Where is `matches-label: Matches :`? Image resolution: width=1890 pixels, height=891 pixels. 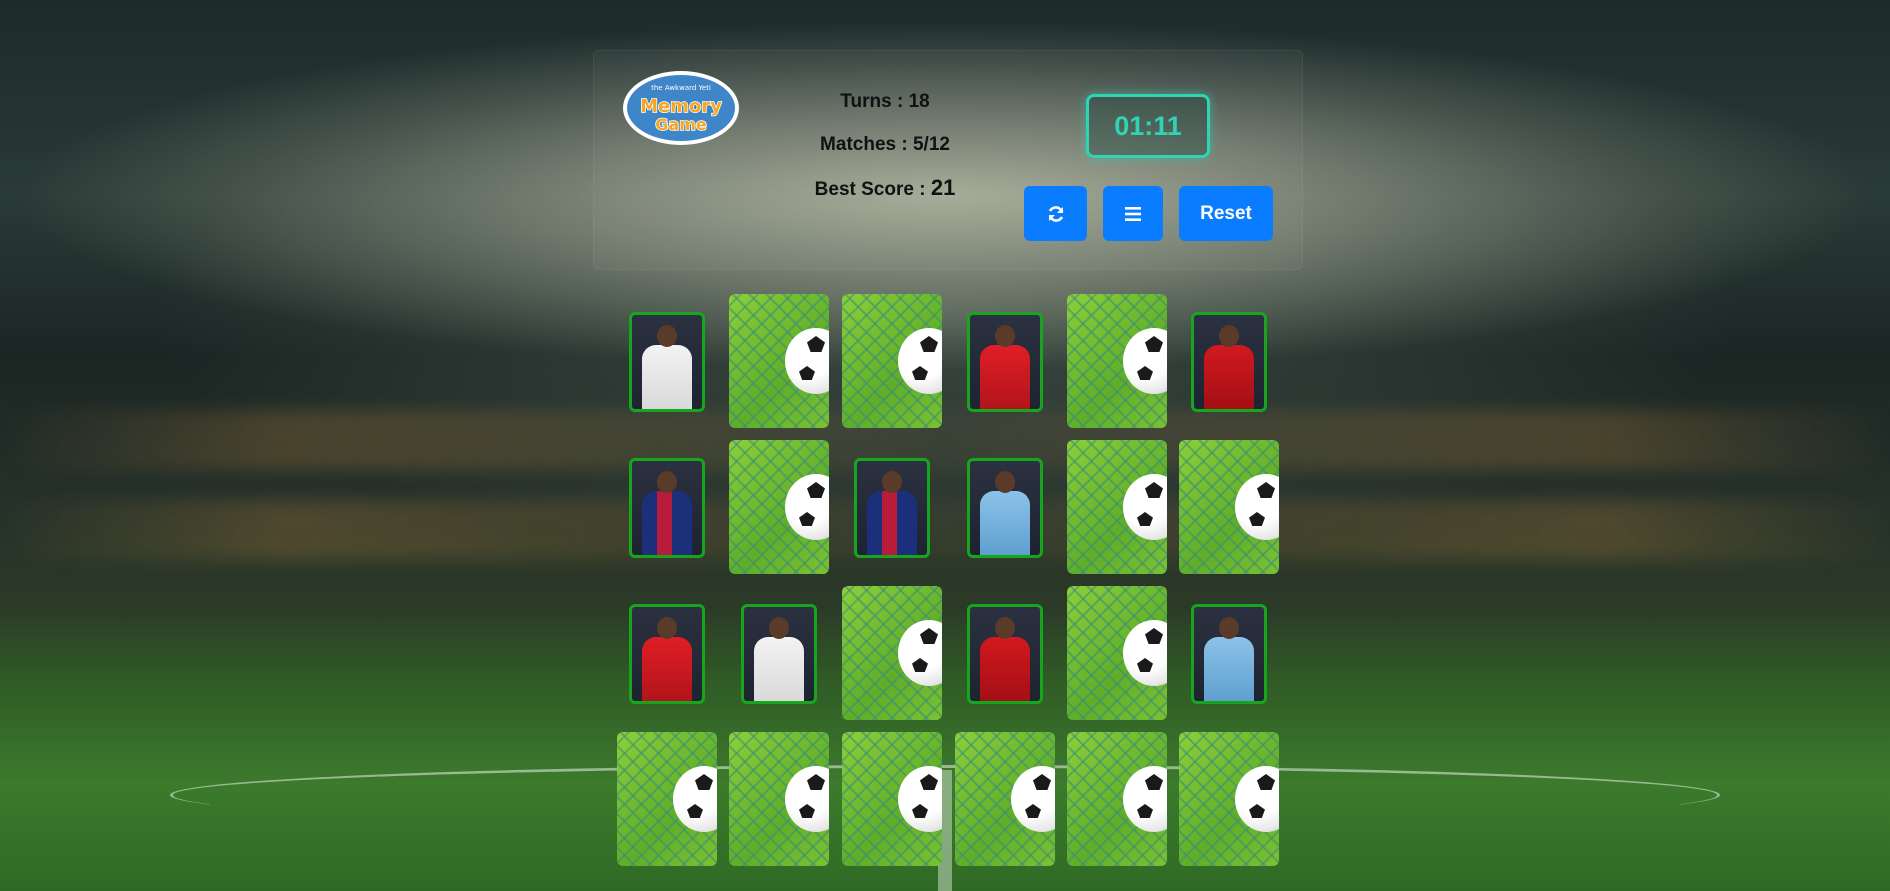
matches-label: Matches : is located at coordinates (866, 144).